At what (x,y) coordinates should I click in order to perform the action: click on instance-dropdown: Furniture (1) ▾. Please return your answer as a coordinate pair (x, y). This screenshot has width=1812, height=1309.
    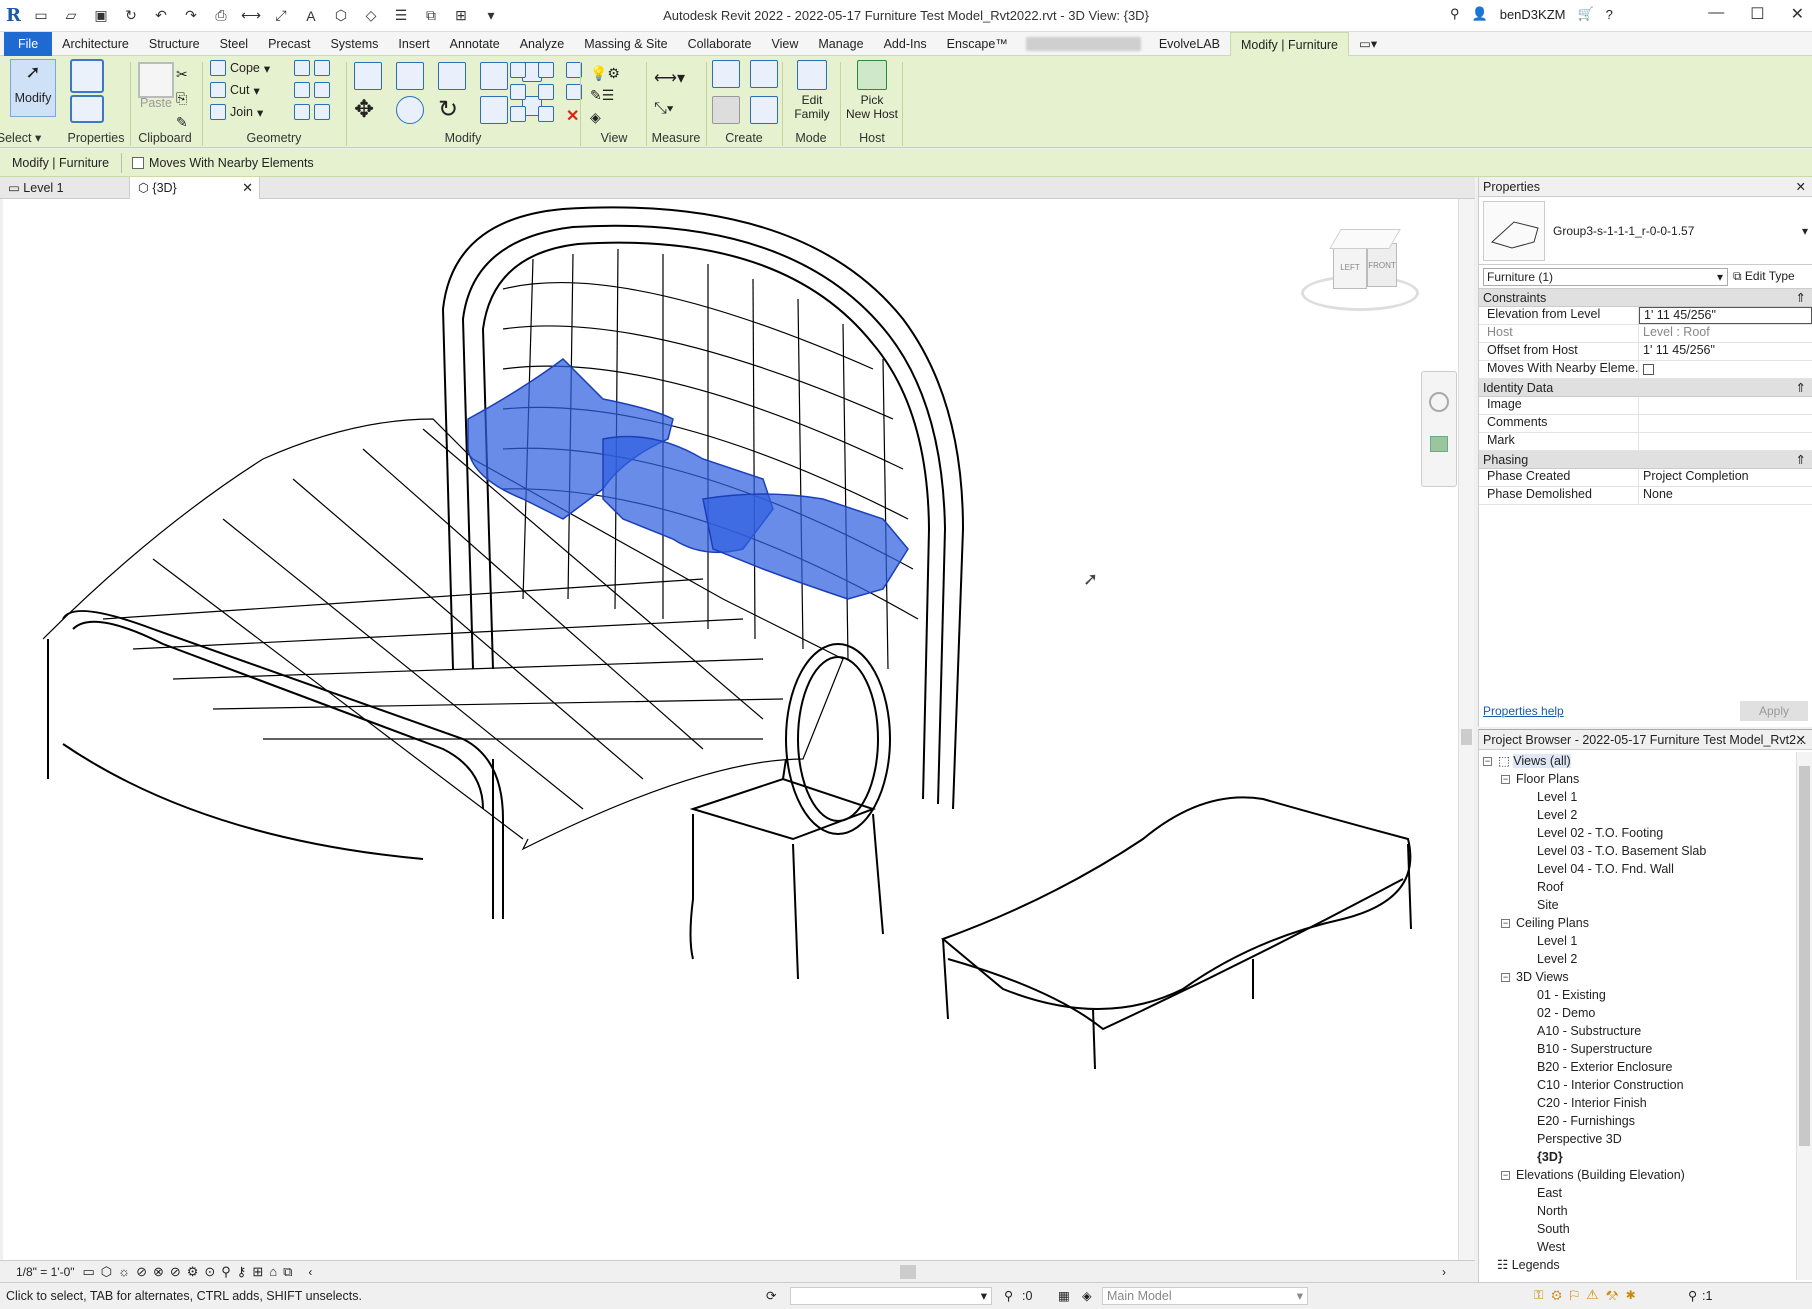
    Looking at the image, I should click on (1605, 277).